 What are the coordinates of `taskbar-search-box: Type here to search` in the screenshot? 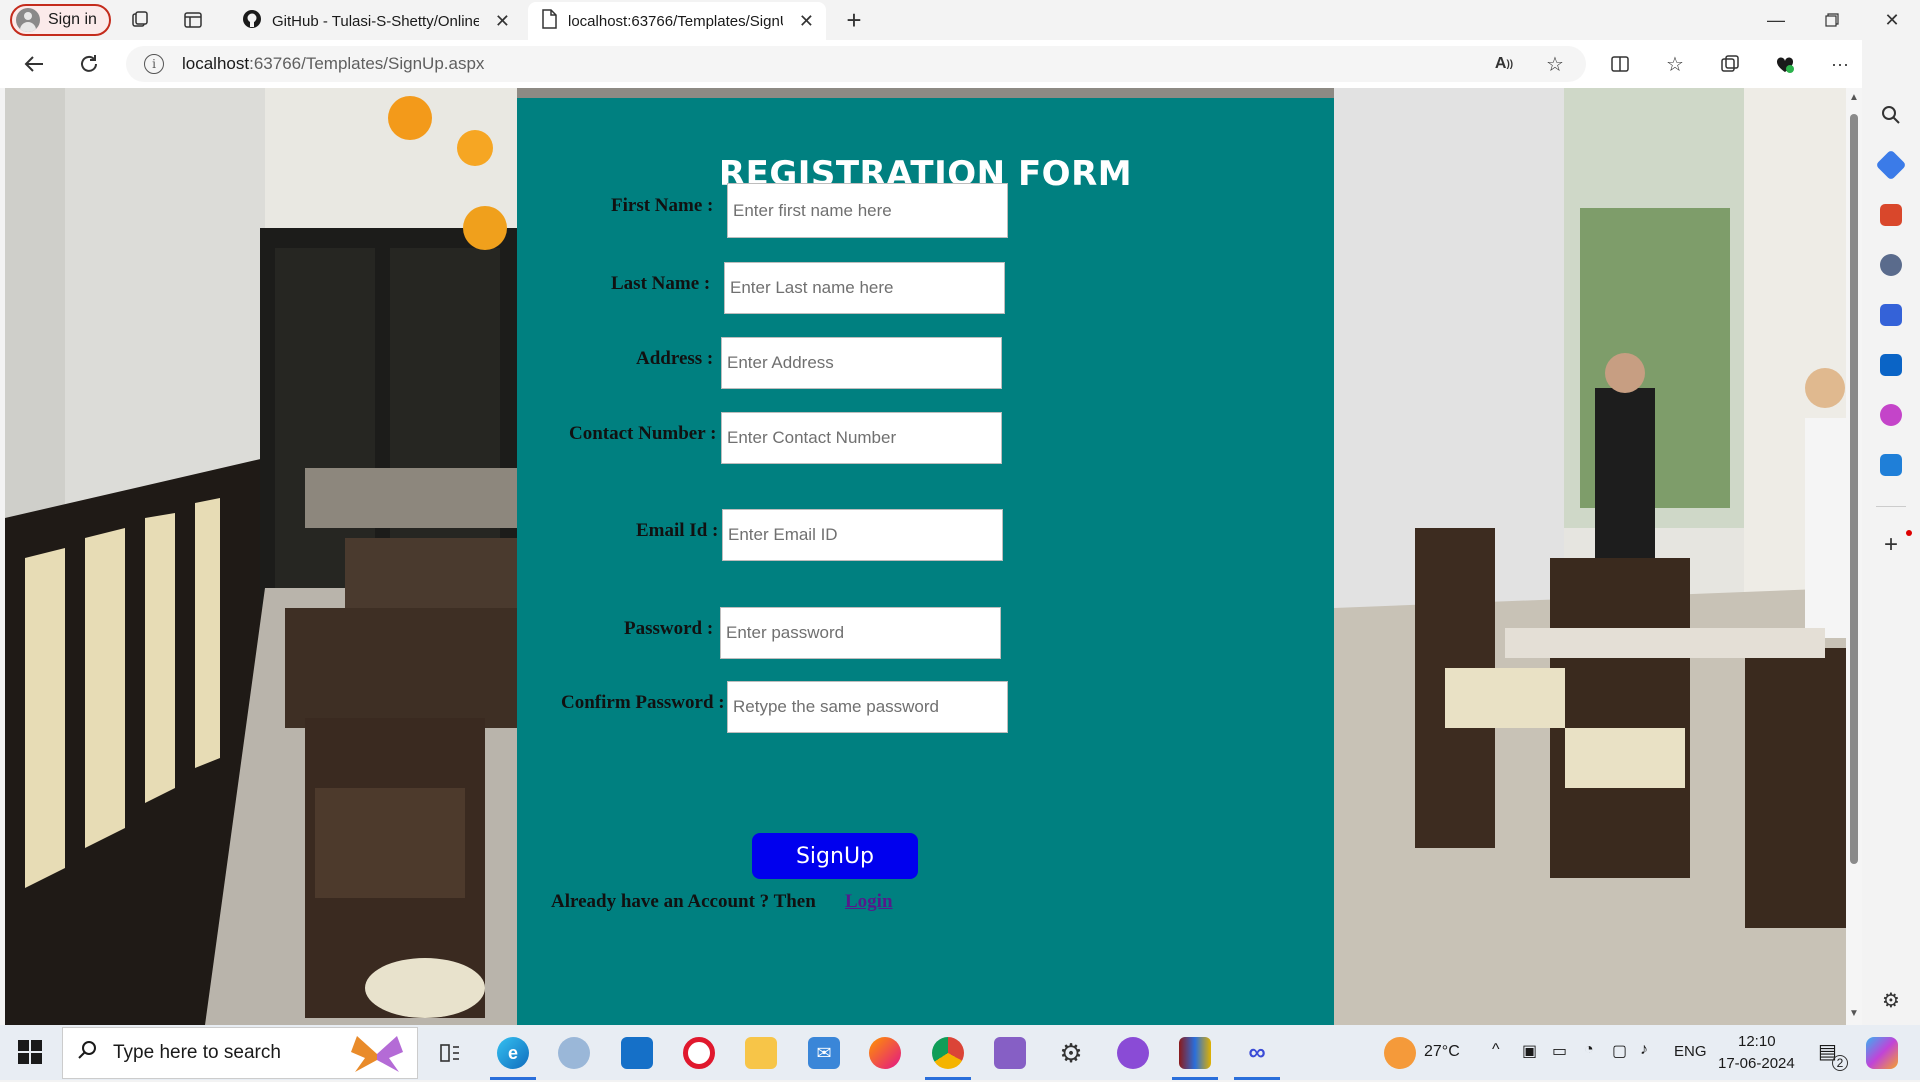 It's located at (240, 1053).